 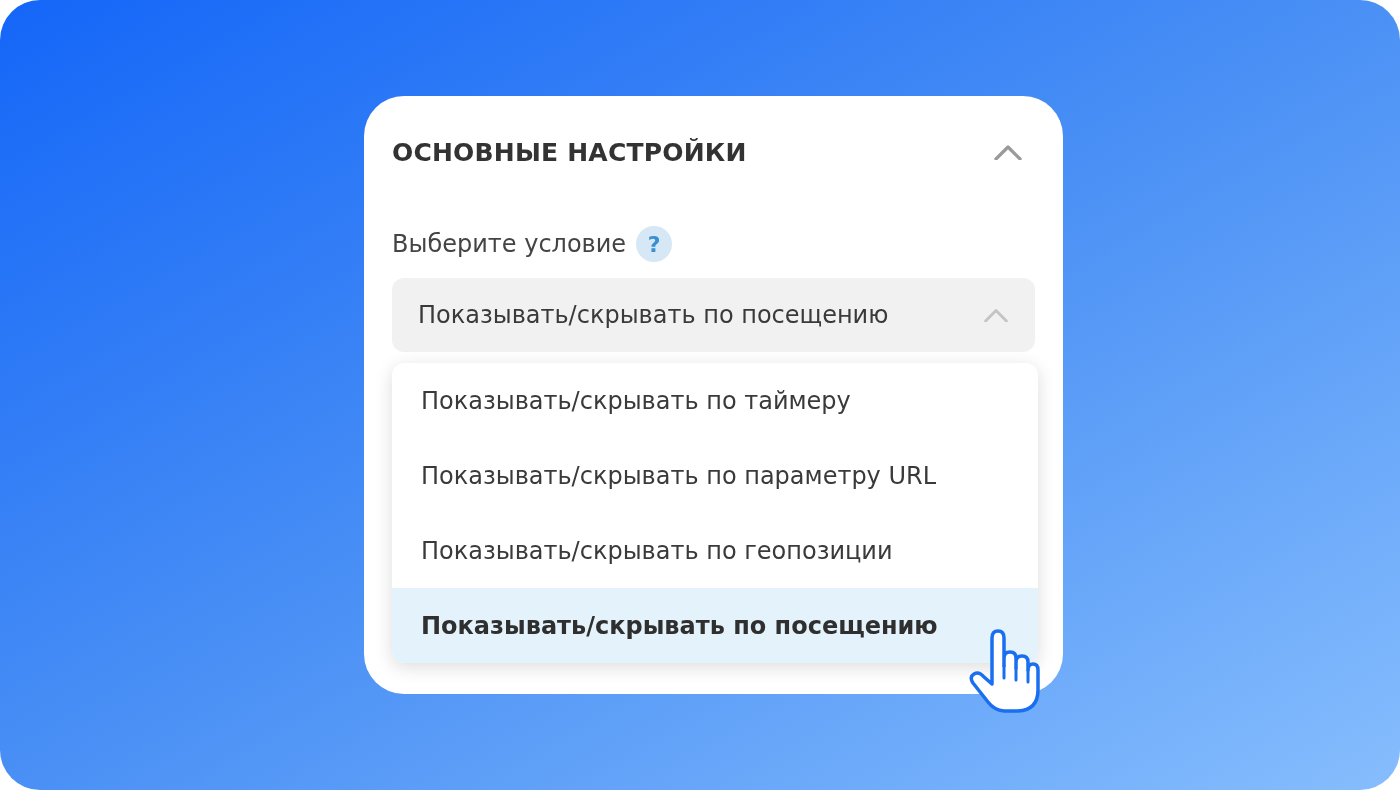 What do you see at coordinates (715, 550) in the screenshot?
I see `dropdown-option: Показывать/скрывать по геопозиции` at bounding box center [715, 550].